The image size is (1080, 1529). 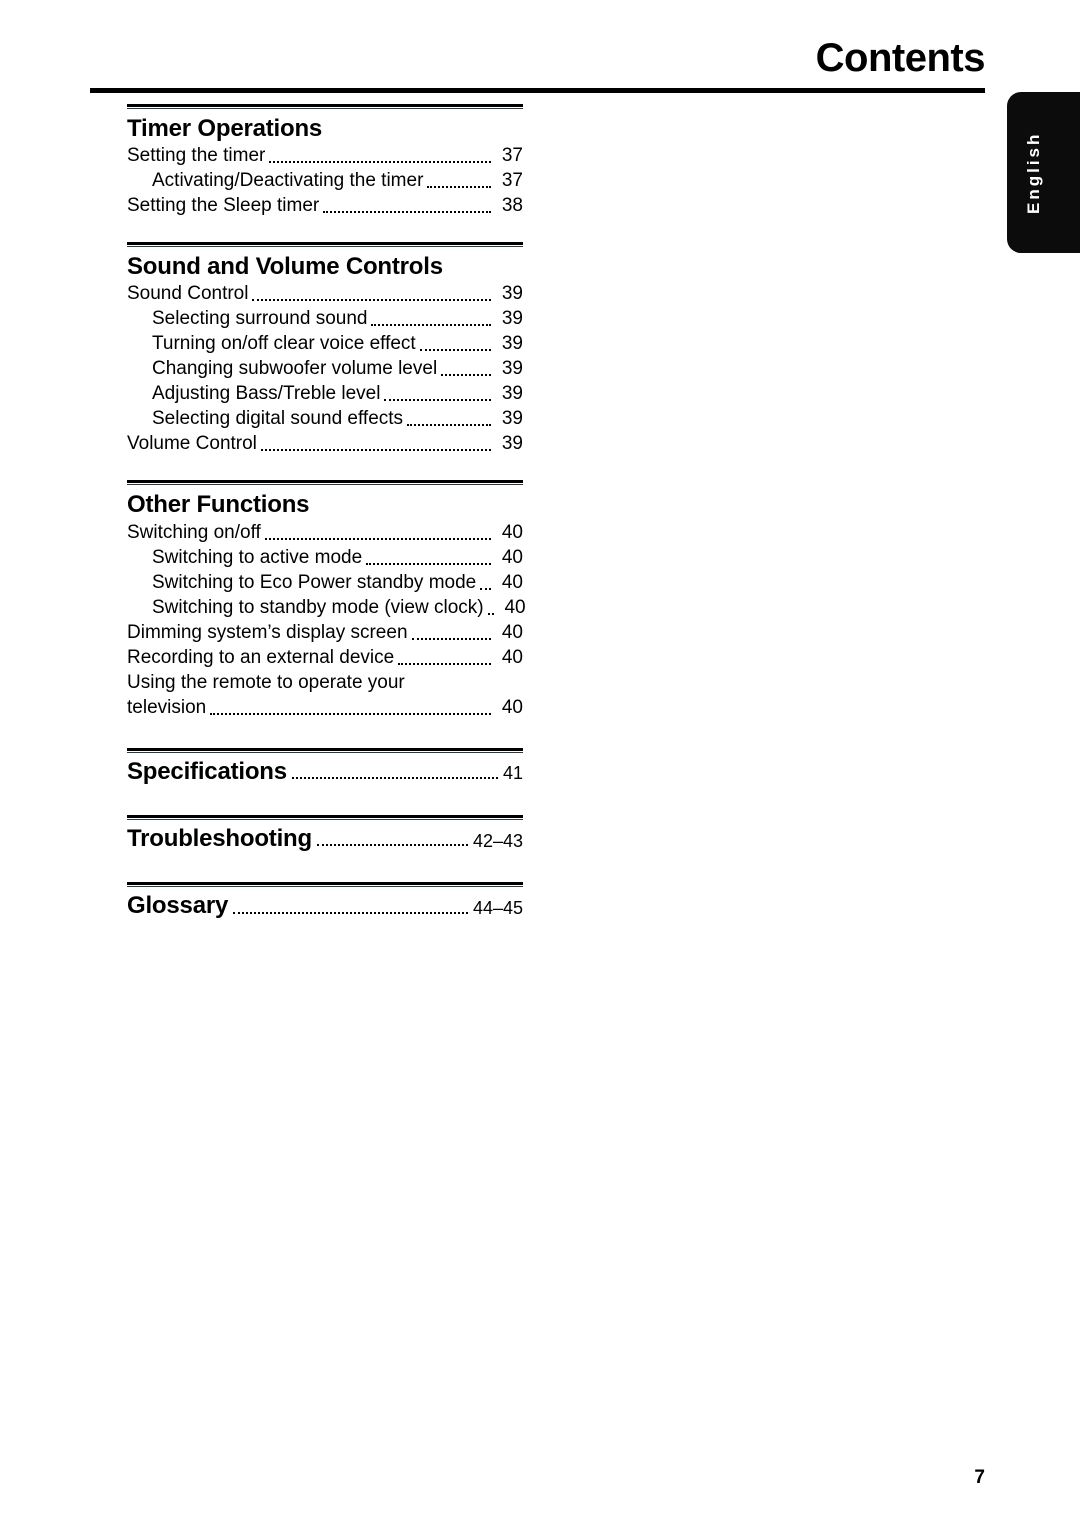 I want to click on toc-section: Specifications 41, so click(x=325, y=766).